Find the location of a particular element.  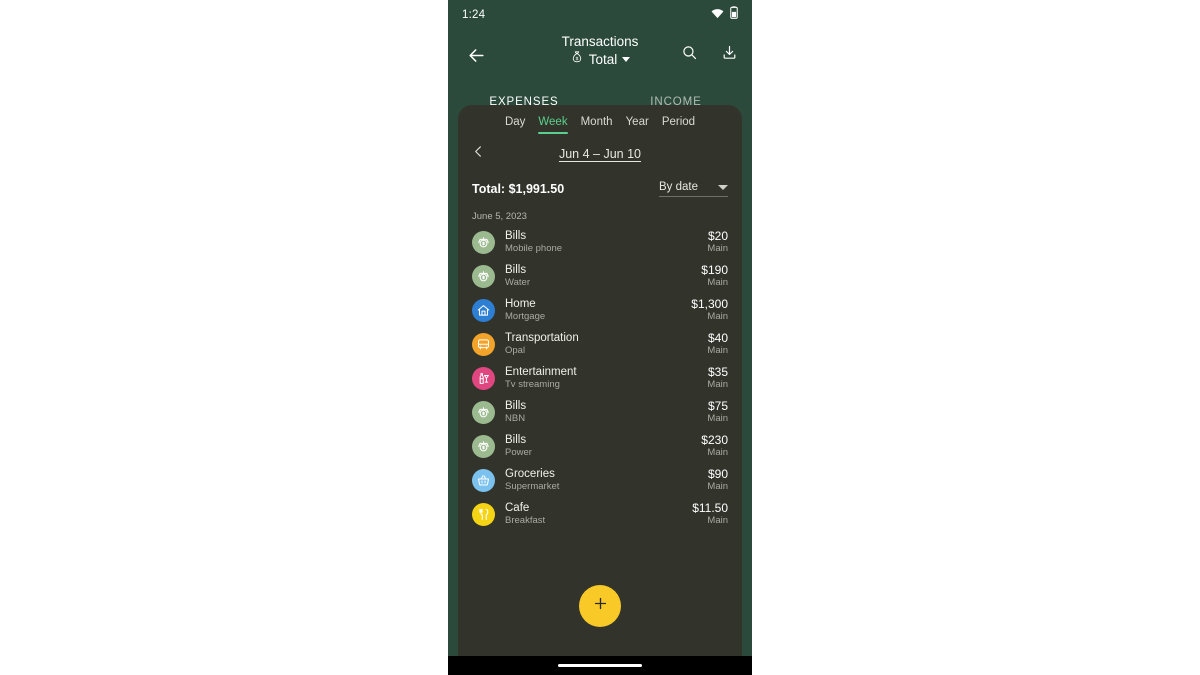

add-transaction-button is located at coordinates (600, 606).